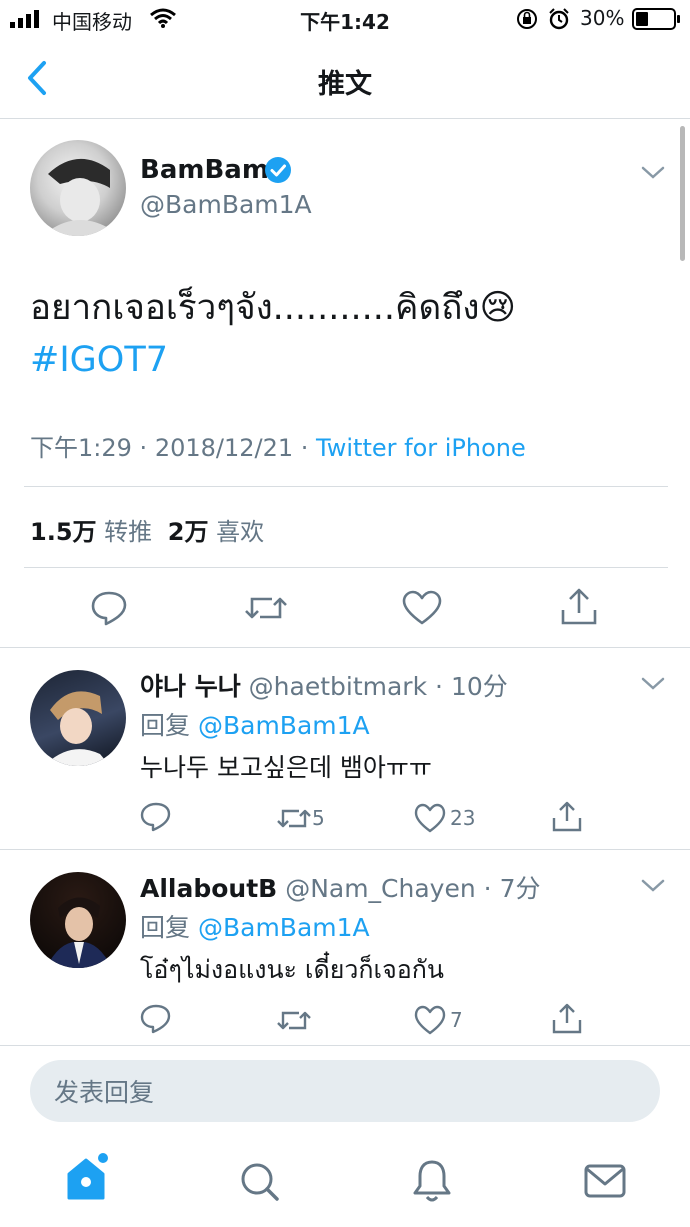 The width and height of the screenshot is (690, 1227). What do you see at coordinates (380, 888) in the screenshot?
I see `reply-author-handle: @Nam_Chayen` at bounding box center [380, 888].